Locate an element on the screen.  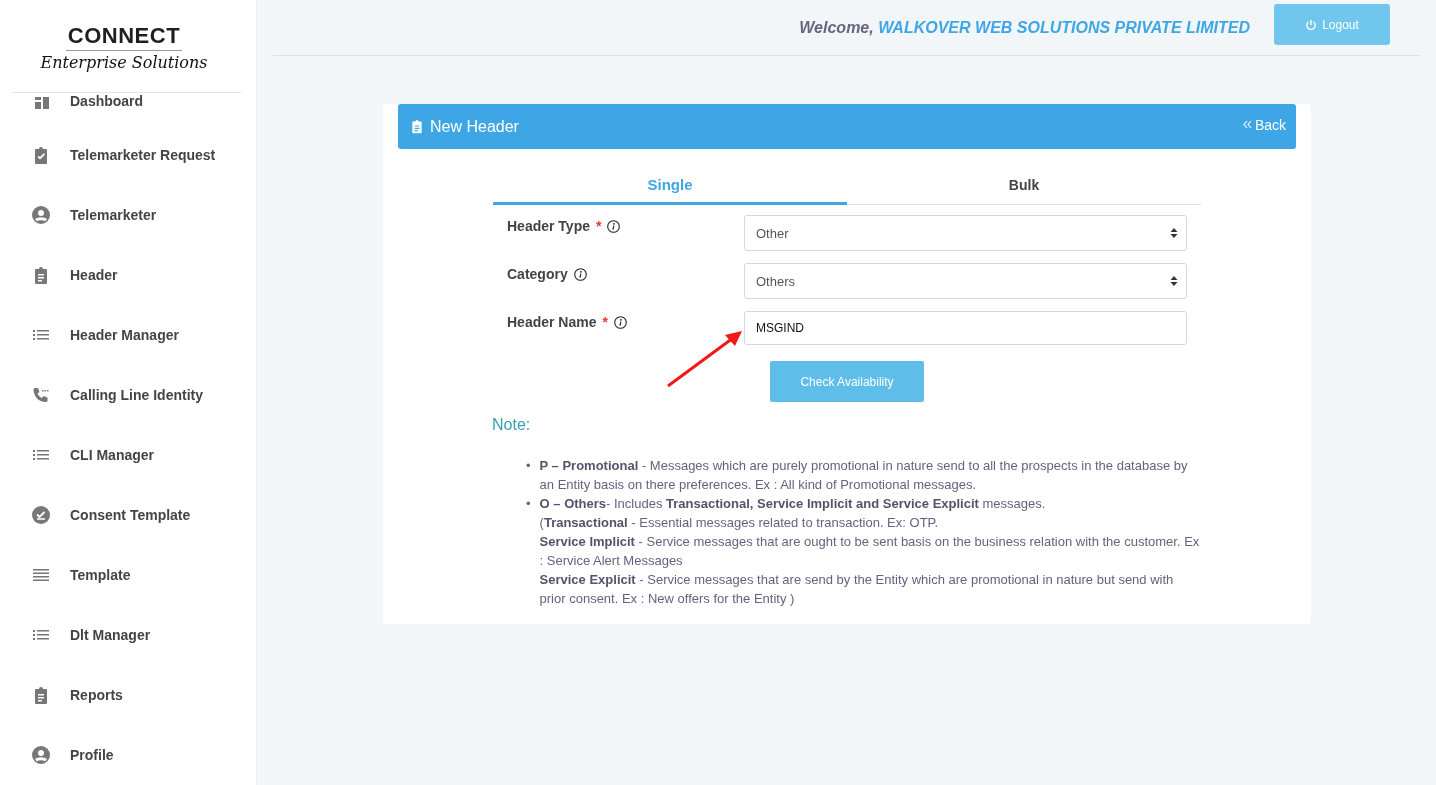
field-label: Category is located at coordinates (537, 274).